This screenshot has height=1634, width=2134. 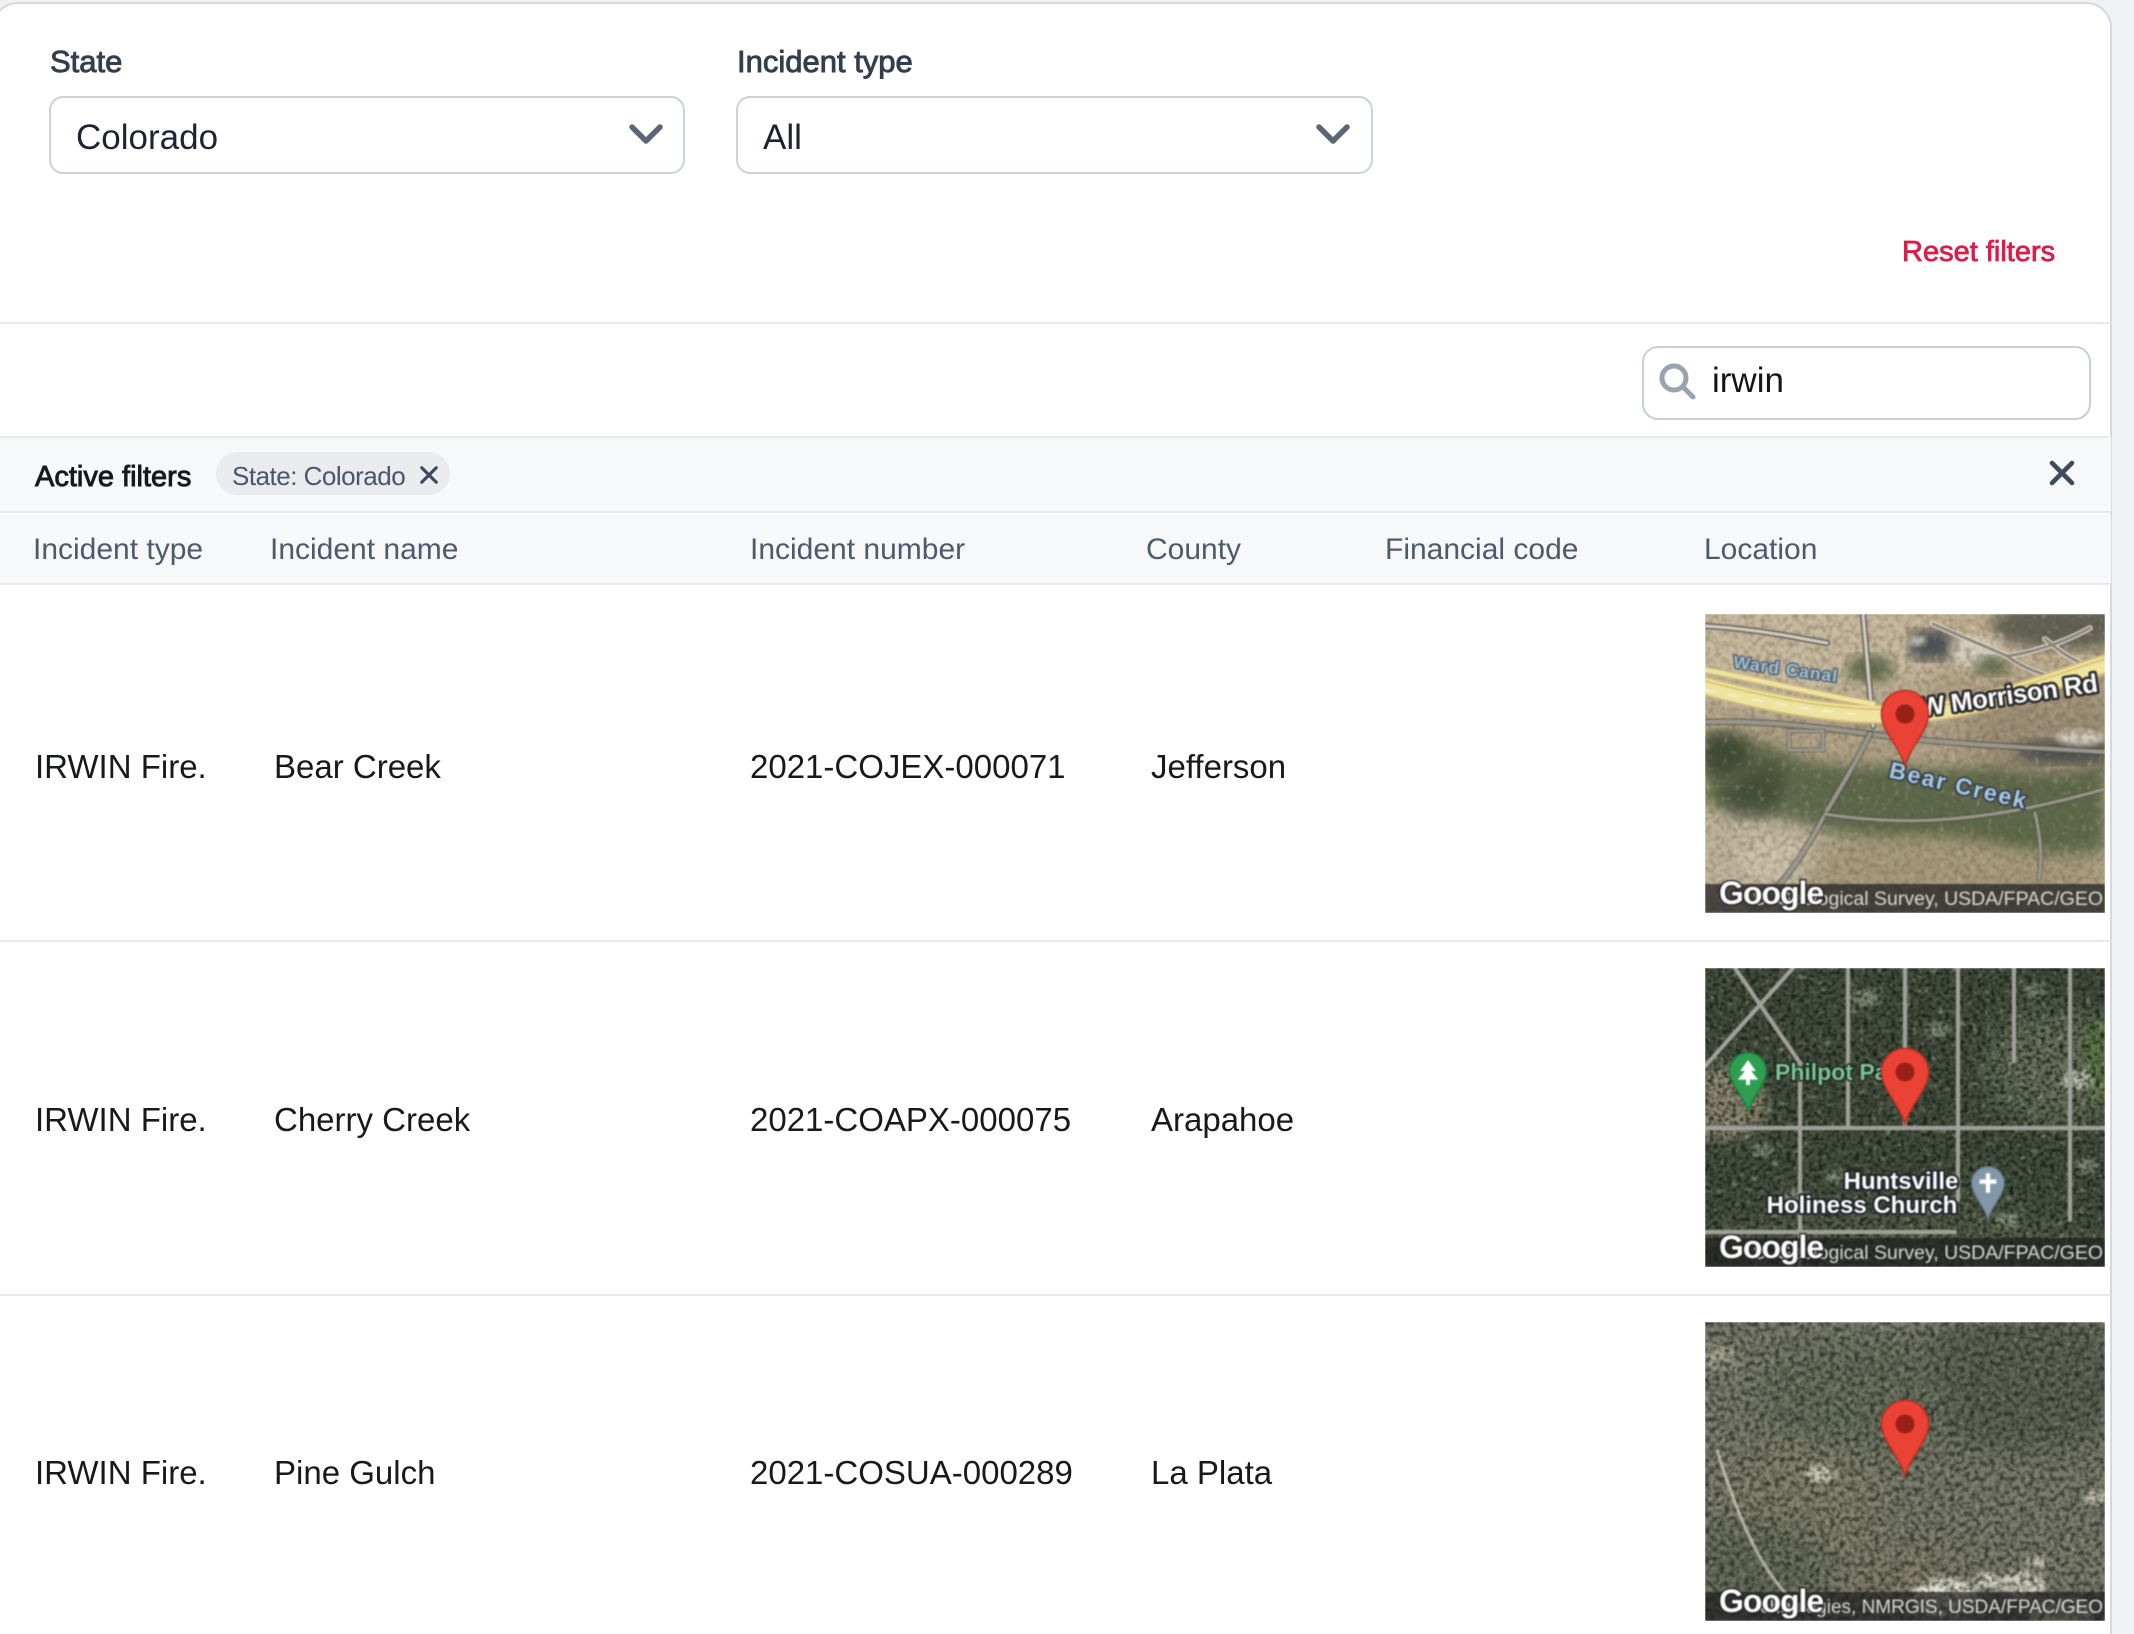 I want to click on svg-text: Philpot Pa, so click(x=1831, y=1072).